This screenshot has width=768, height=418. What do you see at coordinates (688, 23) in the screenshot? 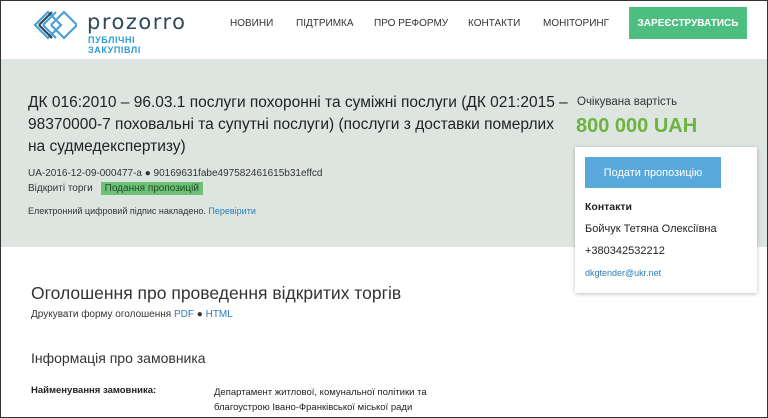
I see `register-button: ЗАРЕЄСТРУВАТИСЬ` at bounding box center [688, 23].